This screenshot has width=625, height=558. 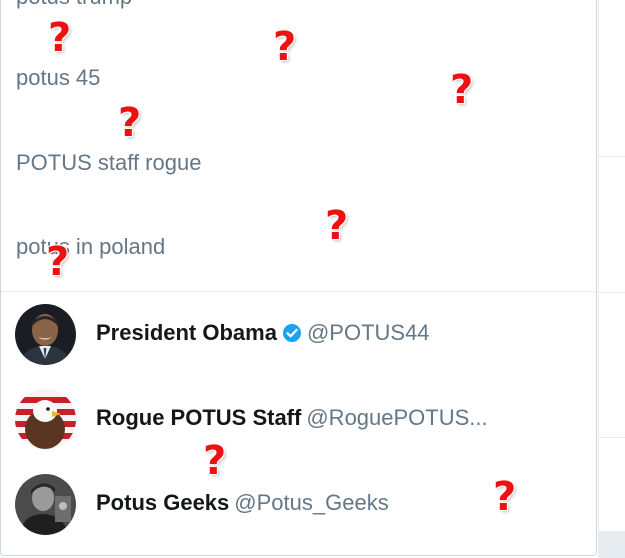 I want to click on account-handle: @POTUS44, so click(x=368, y=332).